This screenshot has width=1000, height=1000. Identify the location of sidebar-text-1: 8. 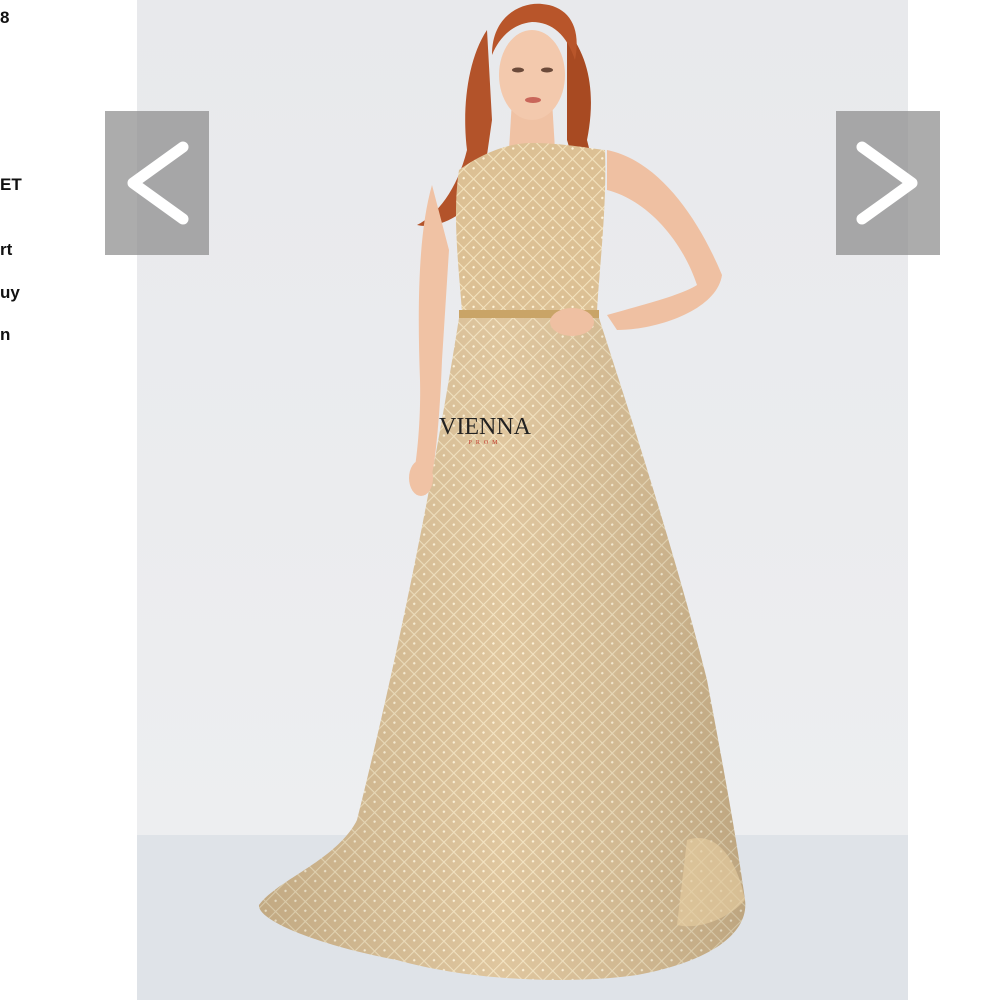
(5, 17).